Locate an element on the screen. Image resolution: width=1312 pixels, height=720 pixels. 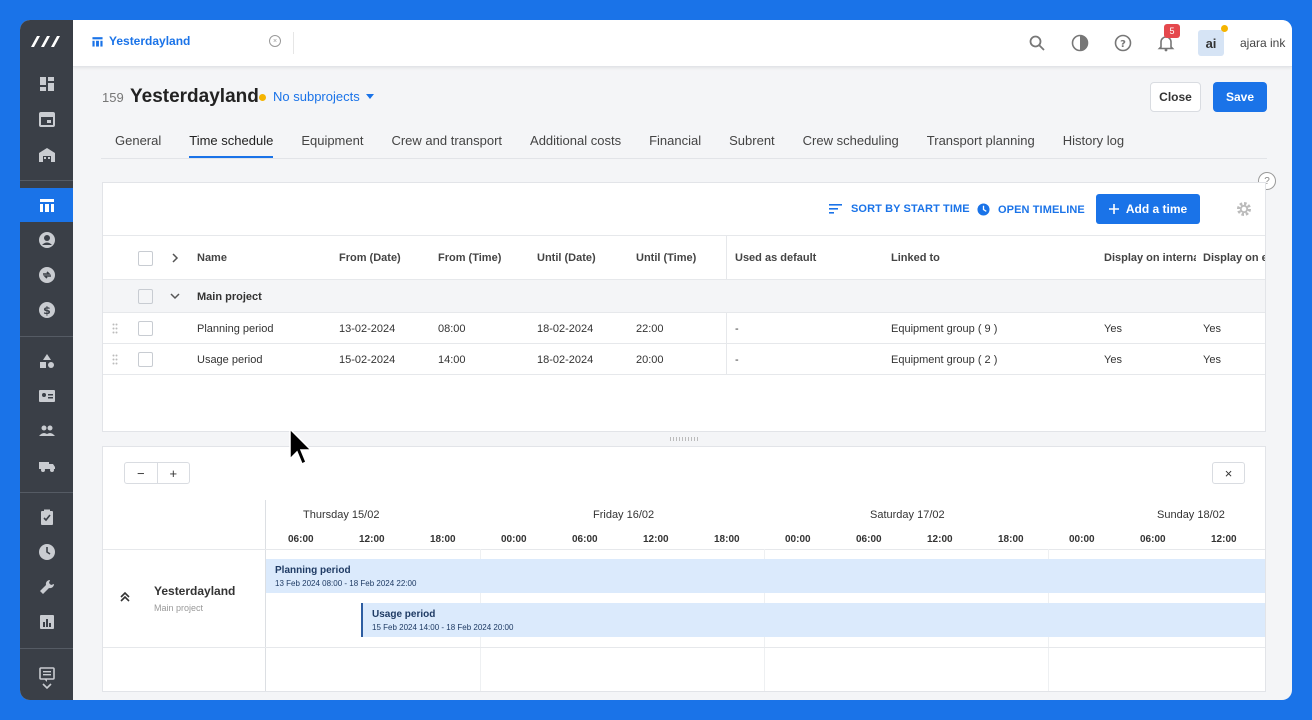
sidebar: $ is located at coordinates (46, 360).